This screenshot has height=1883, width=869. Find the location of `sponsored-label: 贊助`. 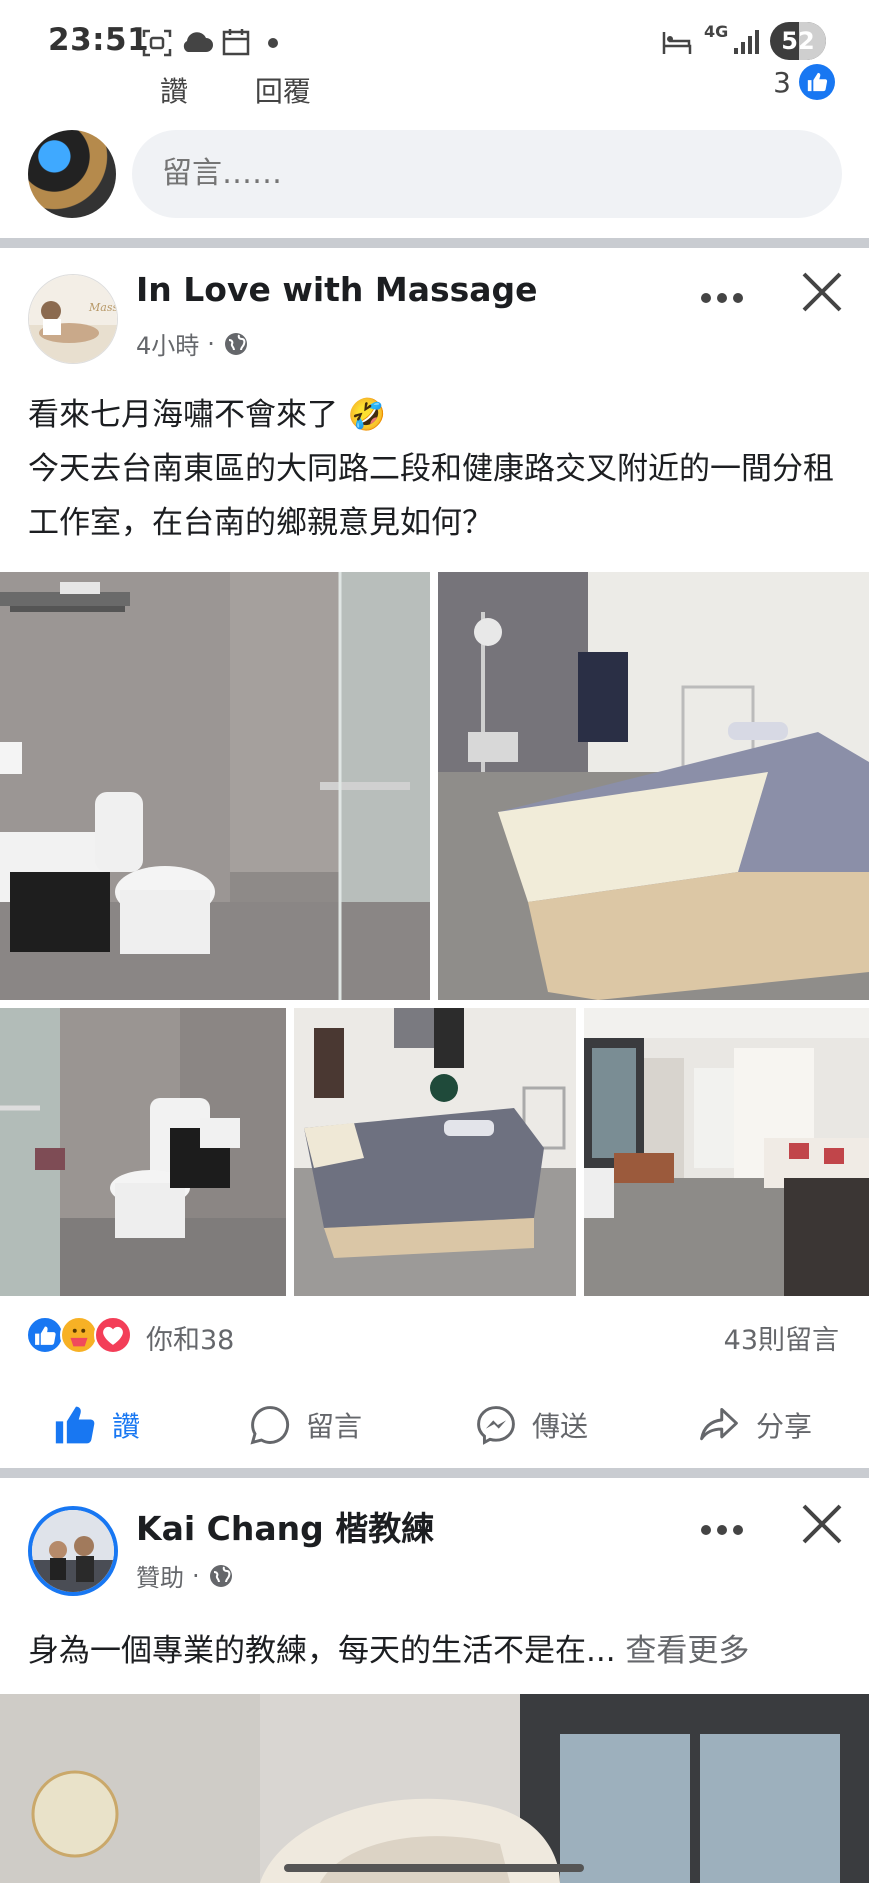

sponsored-label: 贊助 is located at coordinates (160, 1575).